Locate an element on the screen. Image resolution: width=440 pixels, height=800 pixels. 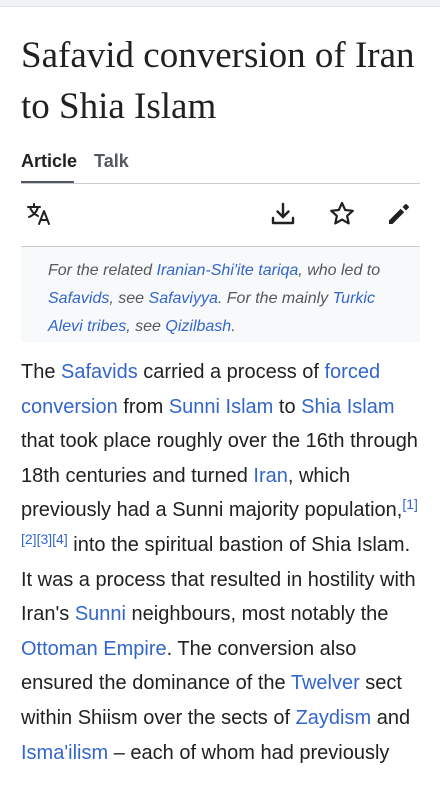
hatnote-text: . is located at coordinates (233, 326).